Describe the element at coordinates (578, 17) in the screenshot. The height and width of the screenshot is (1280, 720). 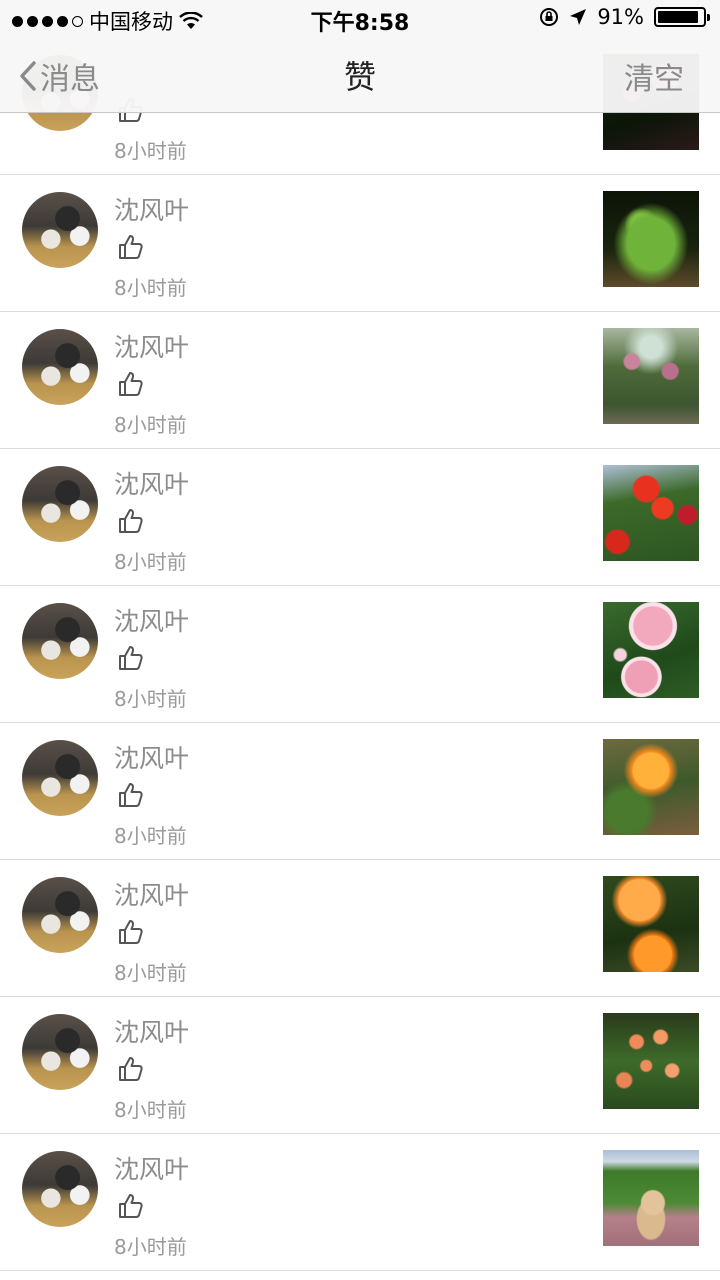
I see `location-arrow-icon` at that location.